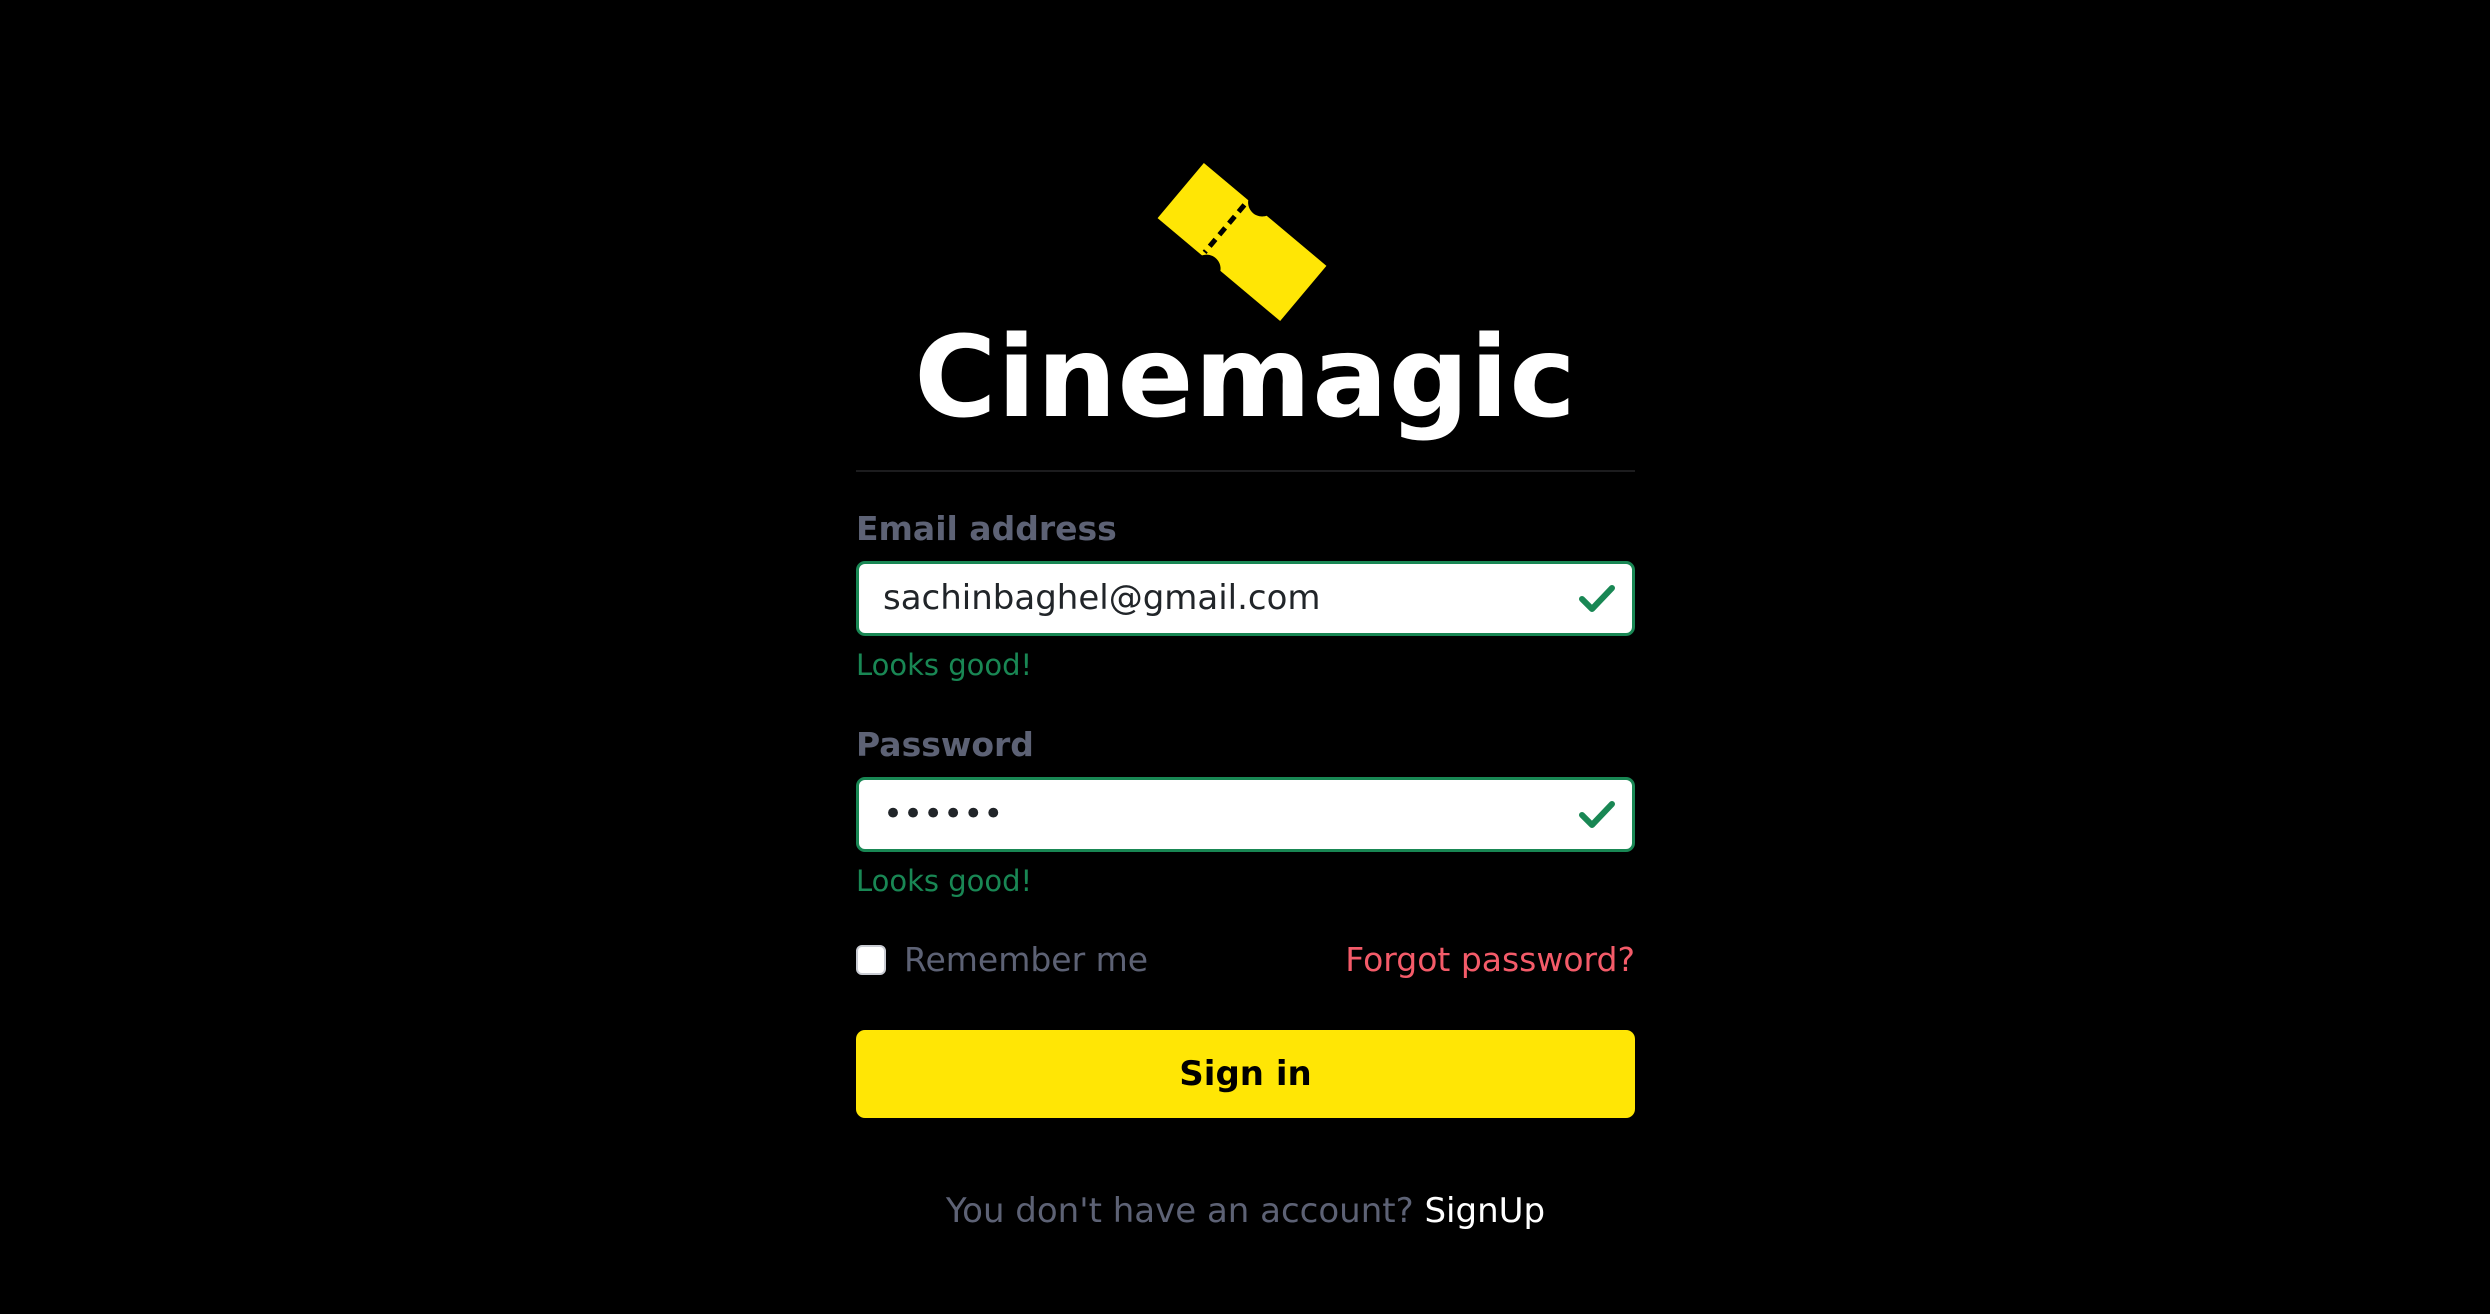 This screenshot has width=2490, height=1314. I want to click on password-feedback: Looks good!, so click(944, 881).